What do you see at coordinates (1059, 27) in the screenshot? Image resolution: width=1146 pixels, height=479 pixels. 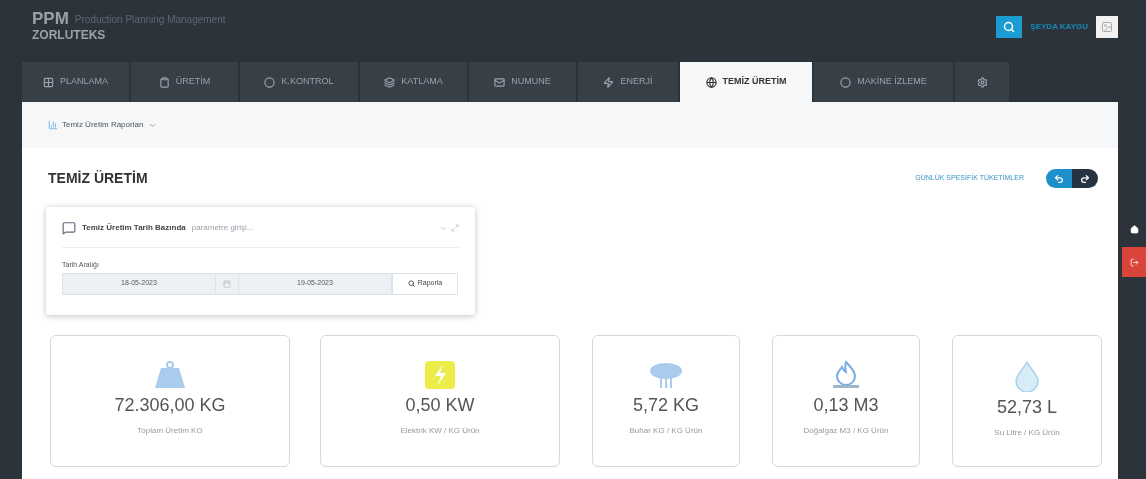 I see `user-name: ŞEYDA KAYGU` at bounding box center [1059, 27].